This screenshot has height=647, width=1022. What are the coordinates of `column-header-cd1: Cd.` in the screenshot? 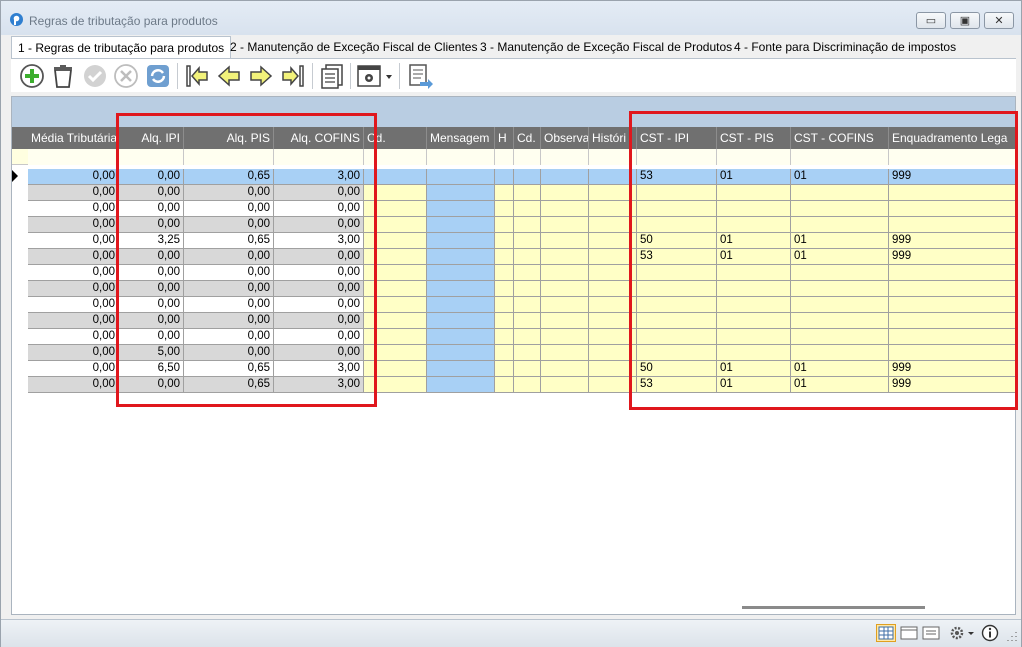 It's located at (395, 138).